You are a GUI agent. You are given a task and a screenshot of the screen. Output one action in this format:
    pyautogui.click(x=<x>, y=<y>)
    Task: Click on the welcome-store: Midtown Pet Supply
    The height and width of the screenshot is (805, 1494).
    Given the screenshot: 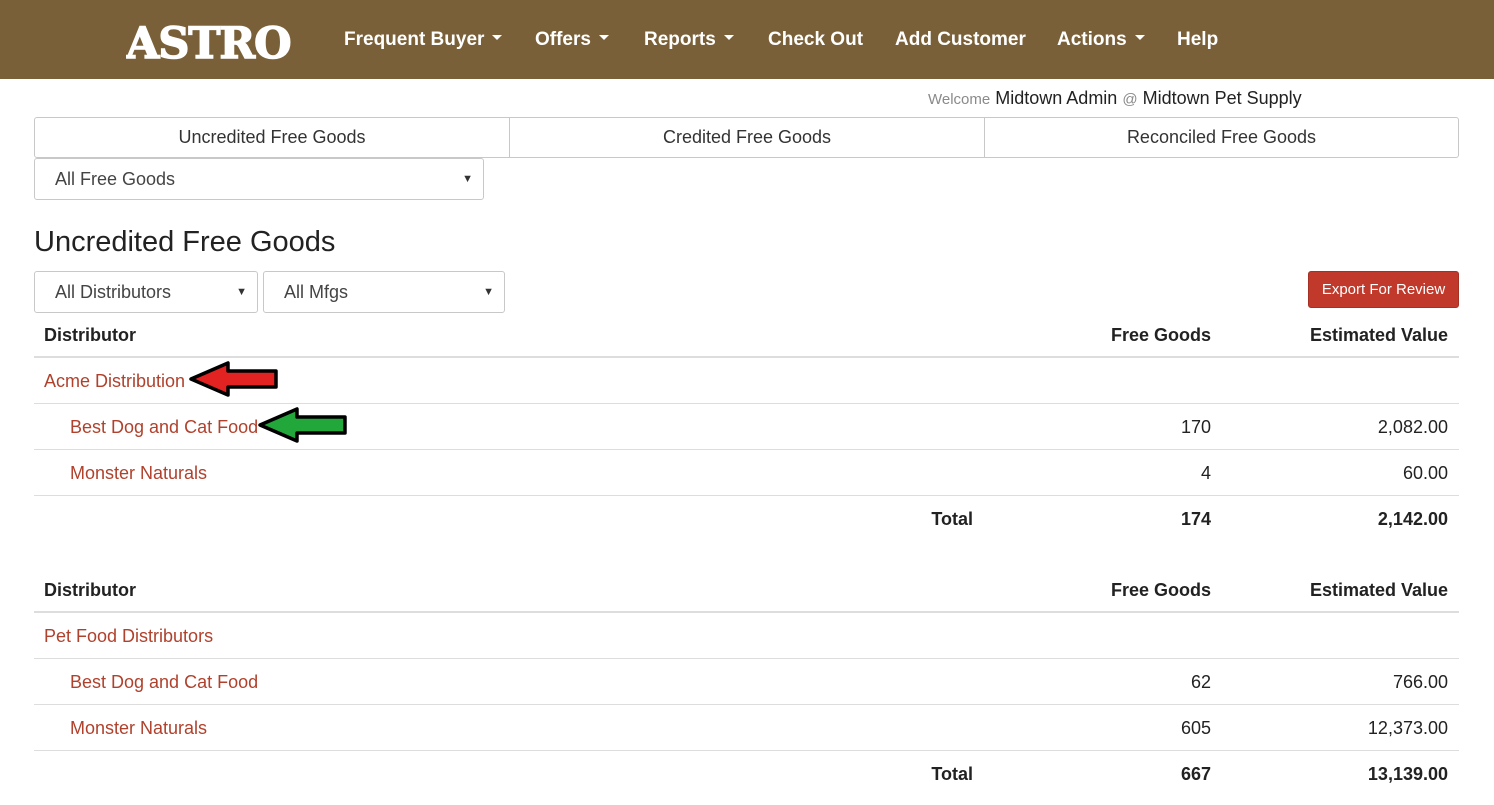 What is the action you would take?
    pyautogui.click(x=1222, y=98)
    